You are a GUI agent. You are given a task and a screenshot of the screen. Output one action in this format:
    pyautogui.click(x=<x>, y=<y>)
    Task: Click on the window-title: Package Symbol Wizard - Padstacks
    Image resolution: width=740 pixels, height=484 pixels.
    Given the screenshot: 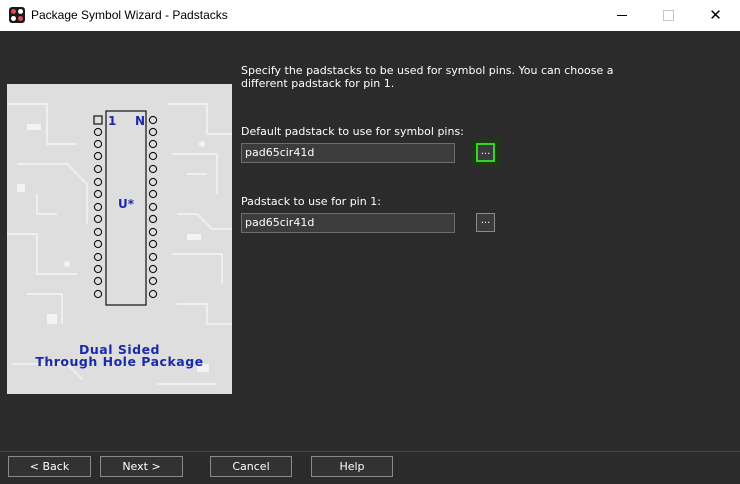 What is the action you would take?
    pyautogui.click(x=129, y=15)
    